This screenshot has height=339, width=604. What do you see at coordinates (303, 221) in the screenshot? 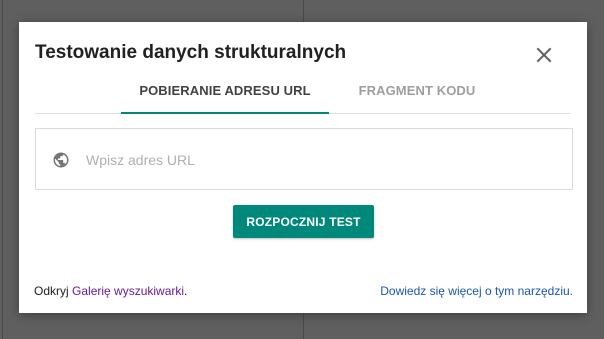
I see `start-test-button: ROZPOCZNIJ TEST` at bounding box center [303, 221].